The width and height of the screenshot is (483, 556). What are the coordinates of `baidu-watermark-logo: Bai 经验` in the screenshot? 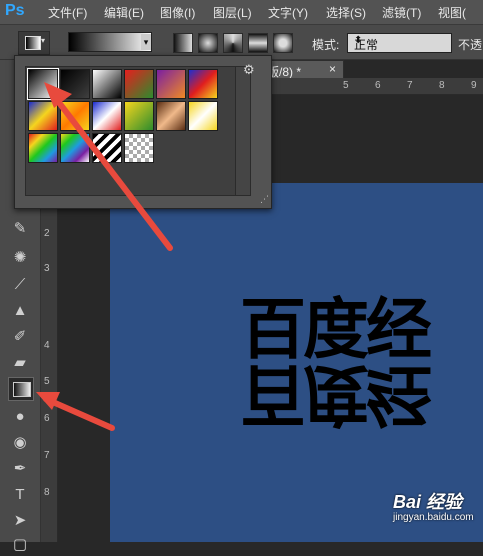 It's located at (428, 502).